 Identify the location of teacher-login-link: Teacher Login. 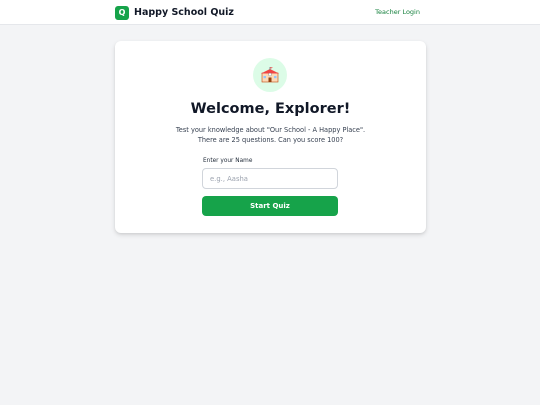
(397, 12).